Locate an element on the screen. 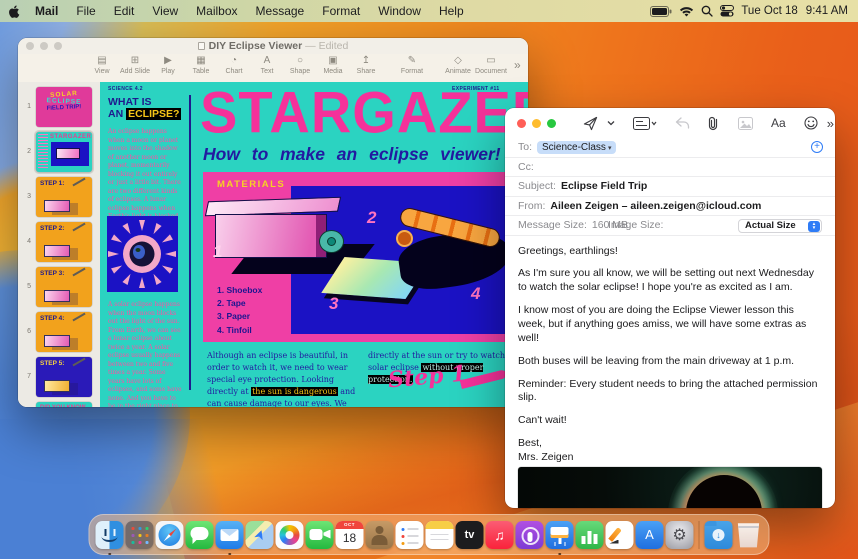 The height and width of the screenshot is (559, 858). slide-thumbnail-3: STEP 1: is located at coordinates (64, 197).